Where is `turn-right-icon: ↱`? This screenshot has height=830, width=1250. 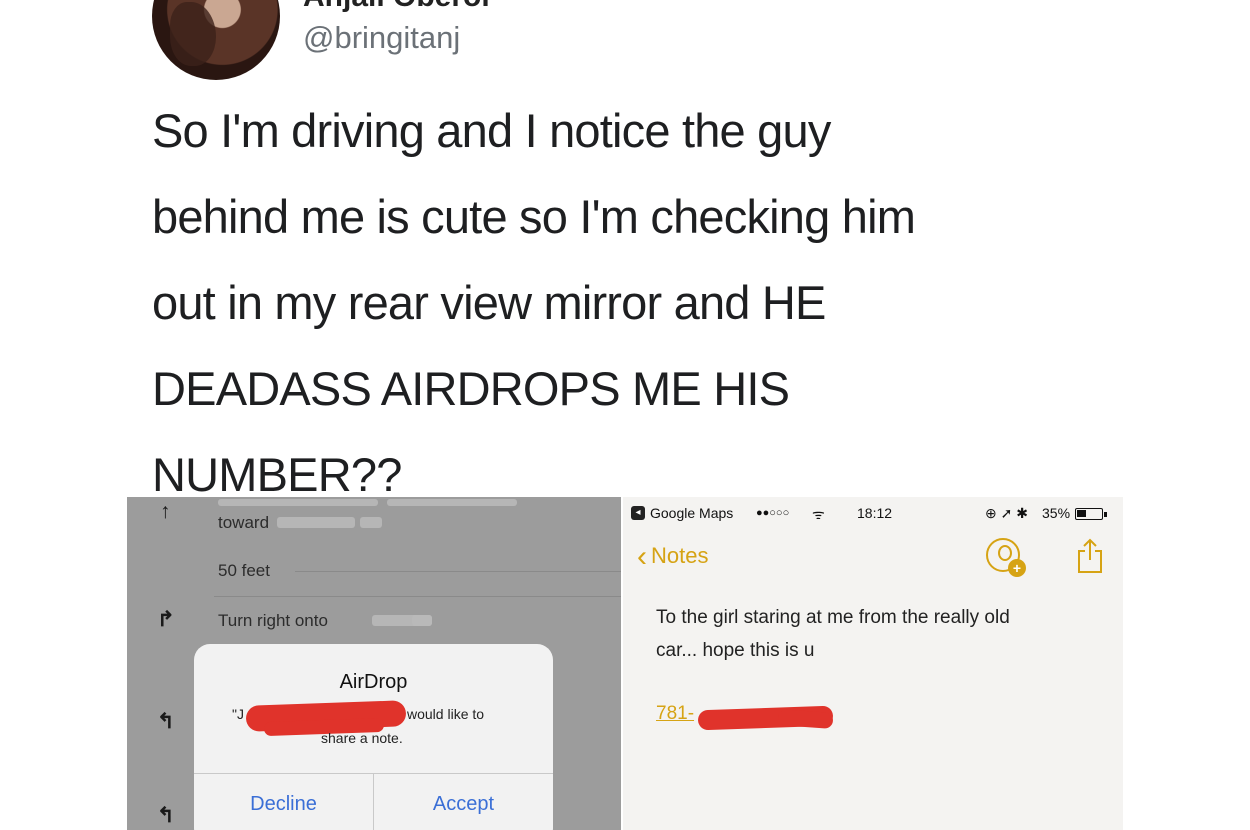 turn-right-icon: ↱ is located at coordinates (166, 619).